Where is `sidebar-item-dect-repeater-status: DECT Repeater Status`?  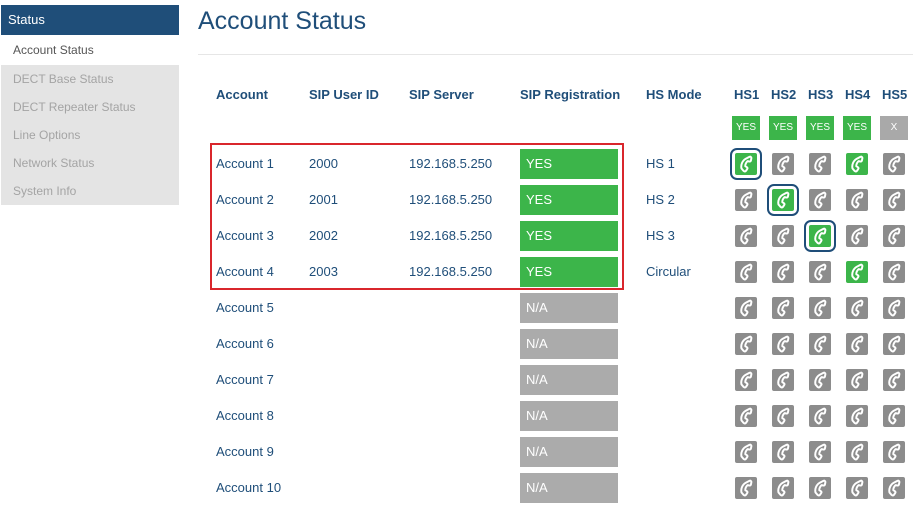
sidebar-item-dect-repeater-status: DECT Repeater Status is located at coordinates (90, 107).